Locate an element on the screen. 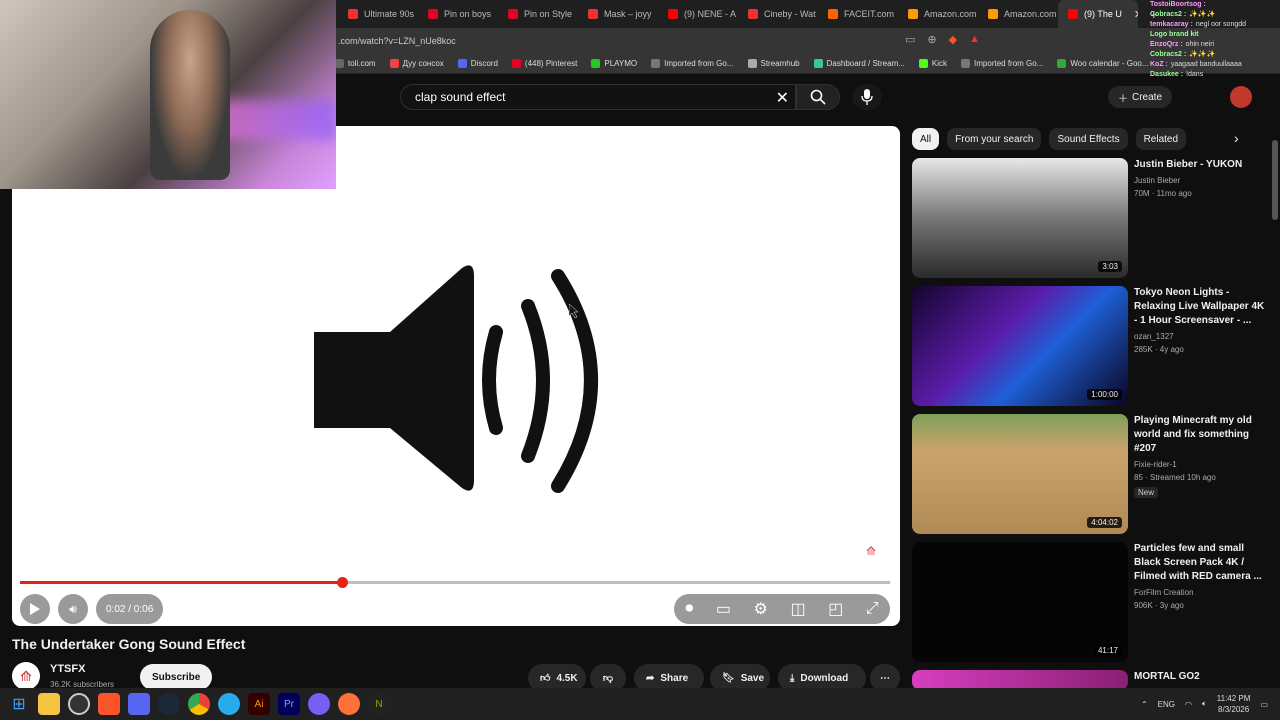 The image size is (1280, 720). url-text: .com/watch?v=LZN_nUe8koc is located at coordinates (397, 41).